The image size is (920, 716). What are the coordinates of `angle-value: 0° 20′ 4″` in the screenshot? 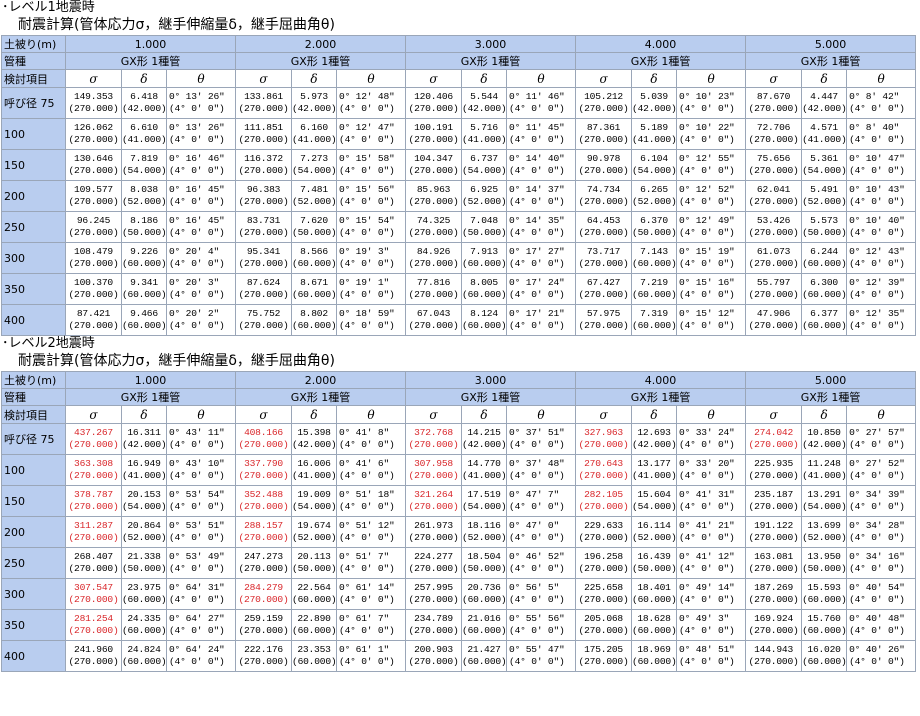 It's located at (194, 251).